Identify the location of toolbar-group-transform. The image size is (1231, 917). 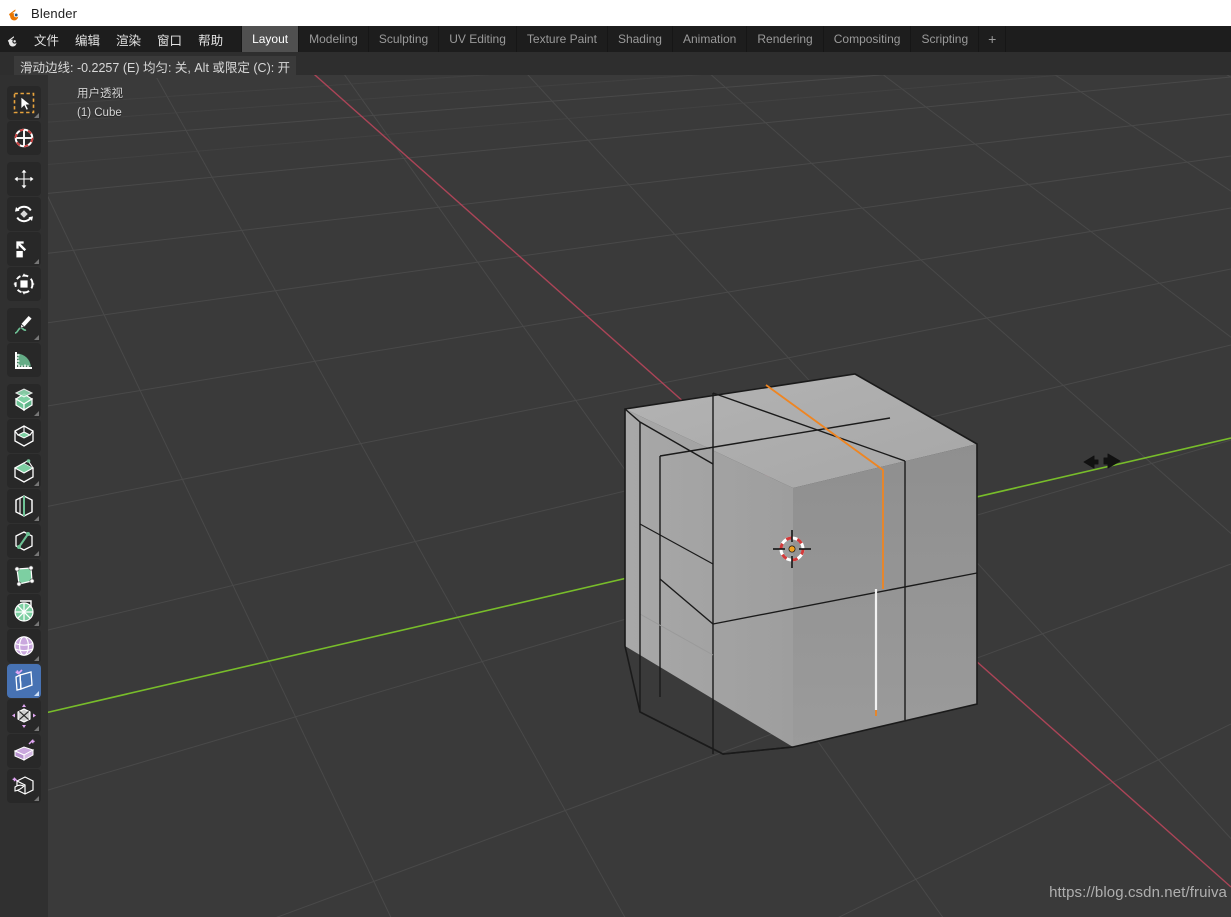
(24, 231).